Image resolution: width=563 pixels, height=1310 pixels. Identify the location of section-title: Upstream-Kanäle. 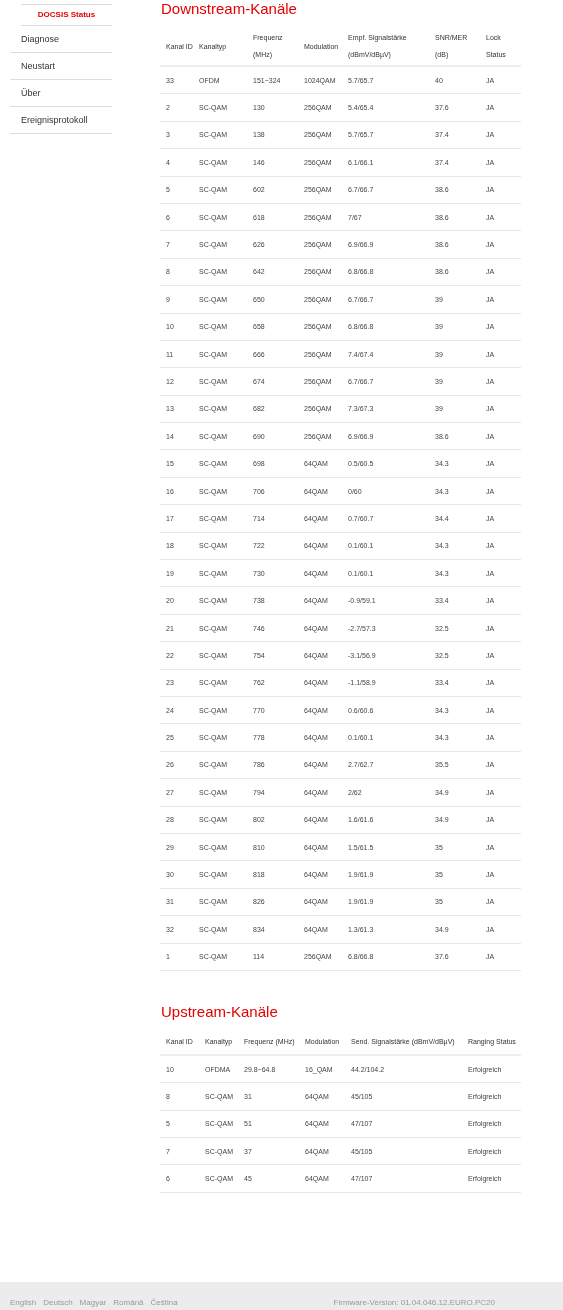
(219, 1011).